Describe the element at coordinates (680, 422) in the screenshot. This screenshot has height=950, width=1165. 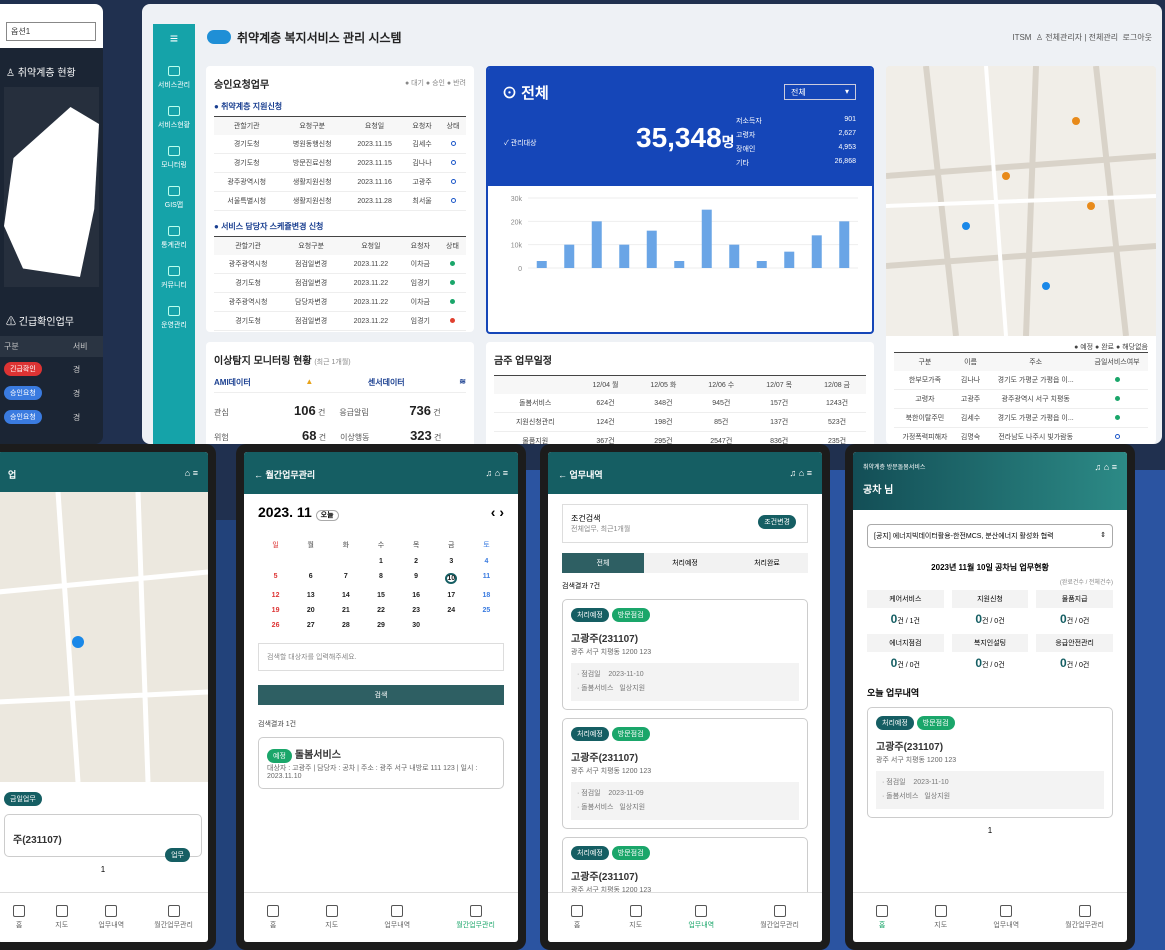
I see `table-row: 지원신청관리 124건 198건 85건 137건 523건` at that location.